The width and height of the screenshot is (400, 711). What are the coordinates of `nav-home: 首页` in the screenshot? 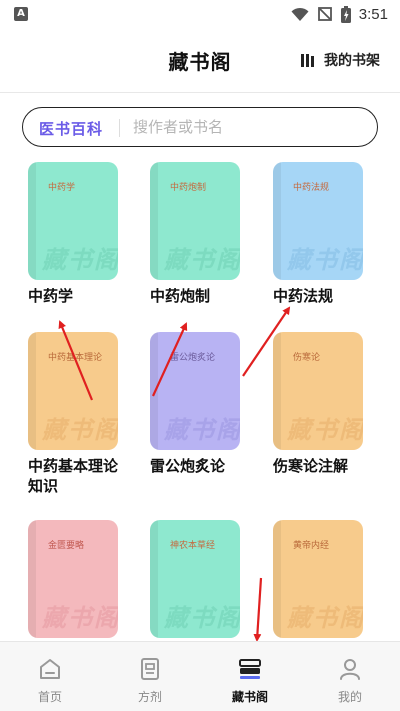 It's located at (50, 676).